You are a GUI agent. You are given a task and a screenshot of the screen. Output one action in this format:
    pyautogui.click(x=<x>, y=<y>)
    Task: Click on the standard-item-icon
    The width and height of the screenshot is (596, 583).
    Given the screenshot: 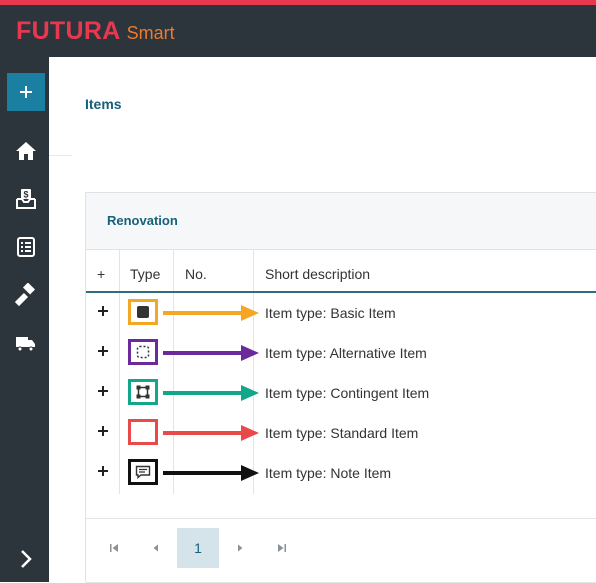 What is the action you would take?
    pyautogui.click(x=143, y=432)
    